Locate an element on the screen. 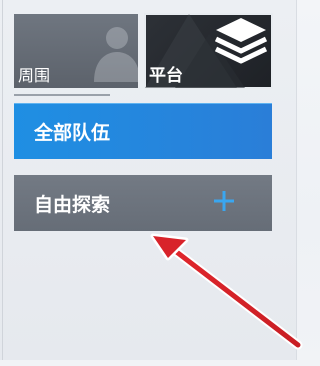 This screenshot has width=320, height=366. free-explore-button: 自由探索 is located at coordinates (143, 203).